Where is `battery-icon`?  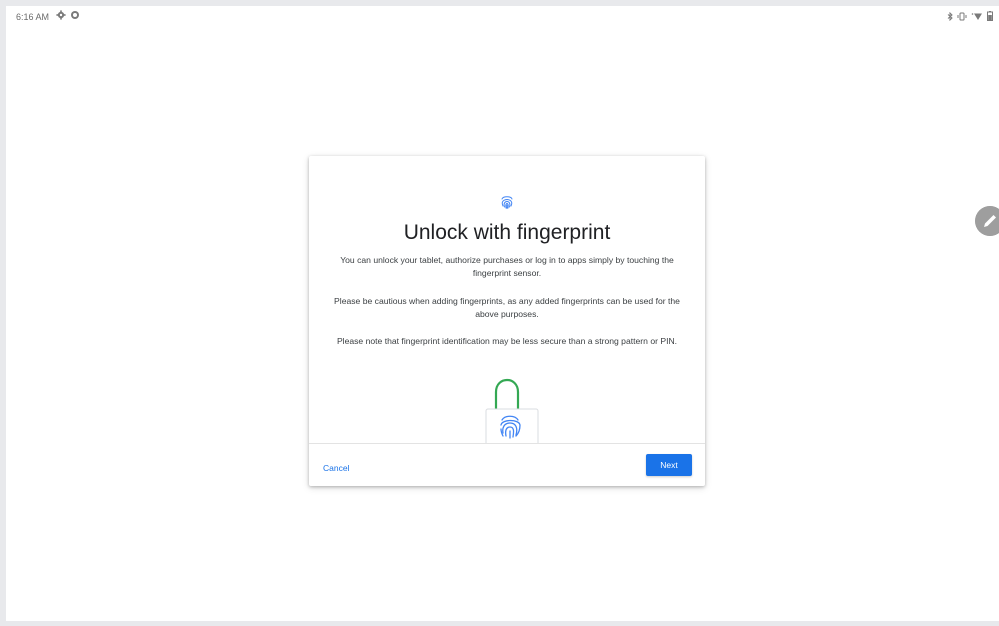
battery-icon is located at coordinates (990, 16).